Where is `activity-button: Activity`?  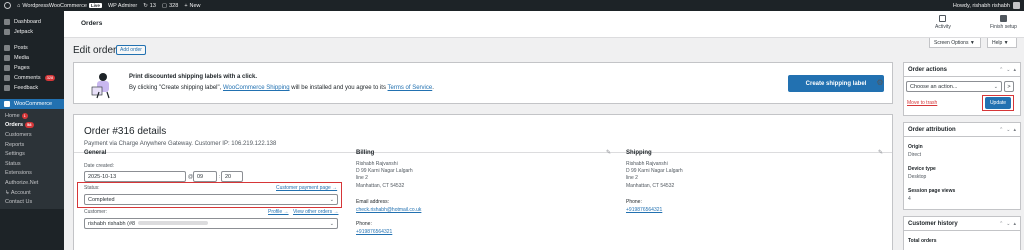
activity-button: Activity is located at coordinates (943, 22).